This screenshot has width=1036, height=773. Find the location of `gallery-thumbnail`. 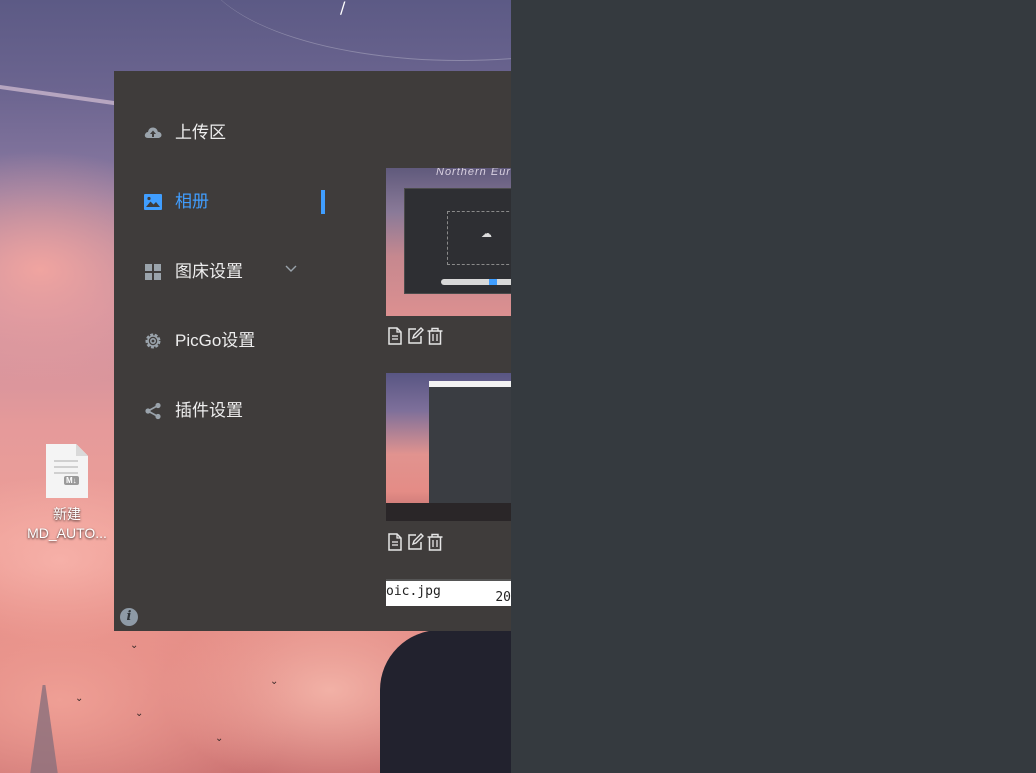

gallery-thumbnail is located at coordinates (448, 447).